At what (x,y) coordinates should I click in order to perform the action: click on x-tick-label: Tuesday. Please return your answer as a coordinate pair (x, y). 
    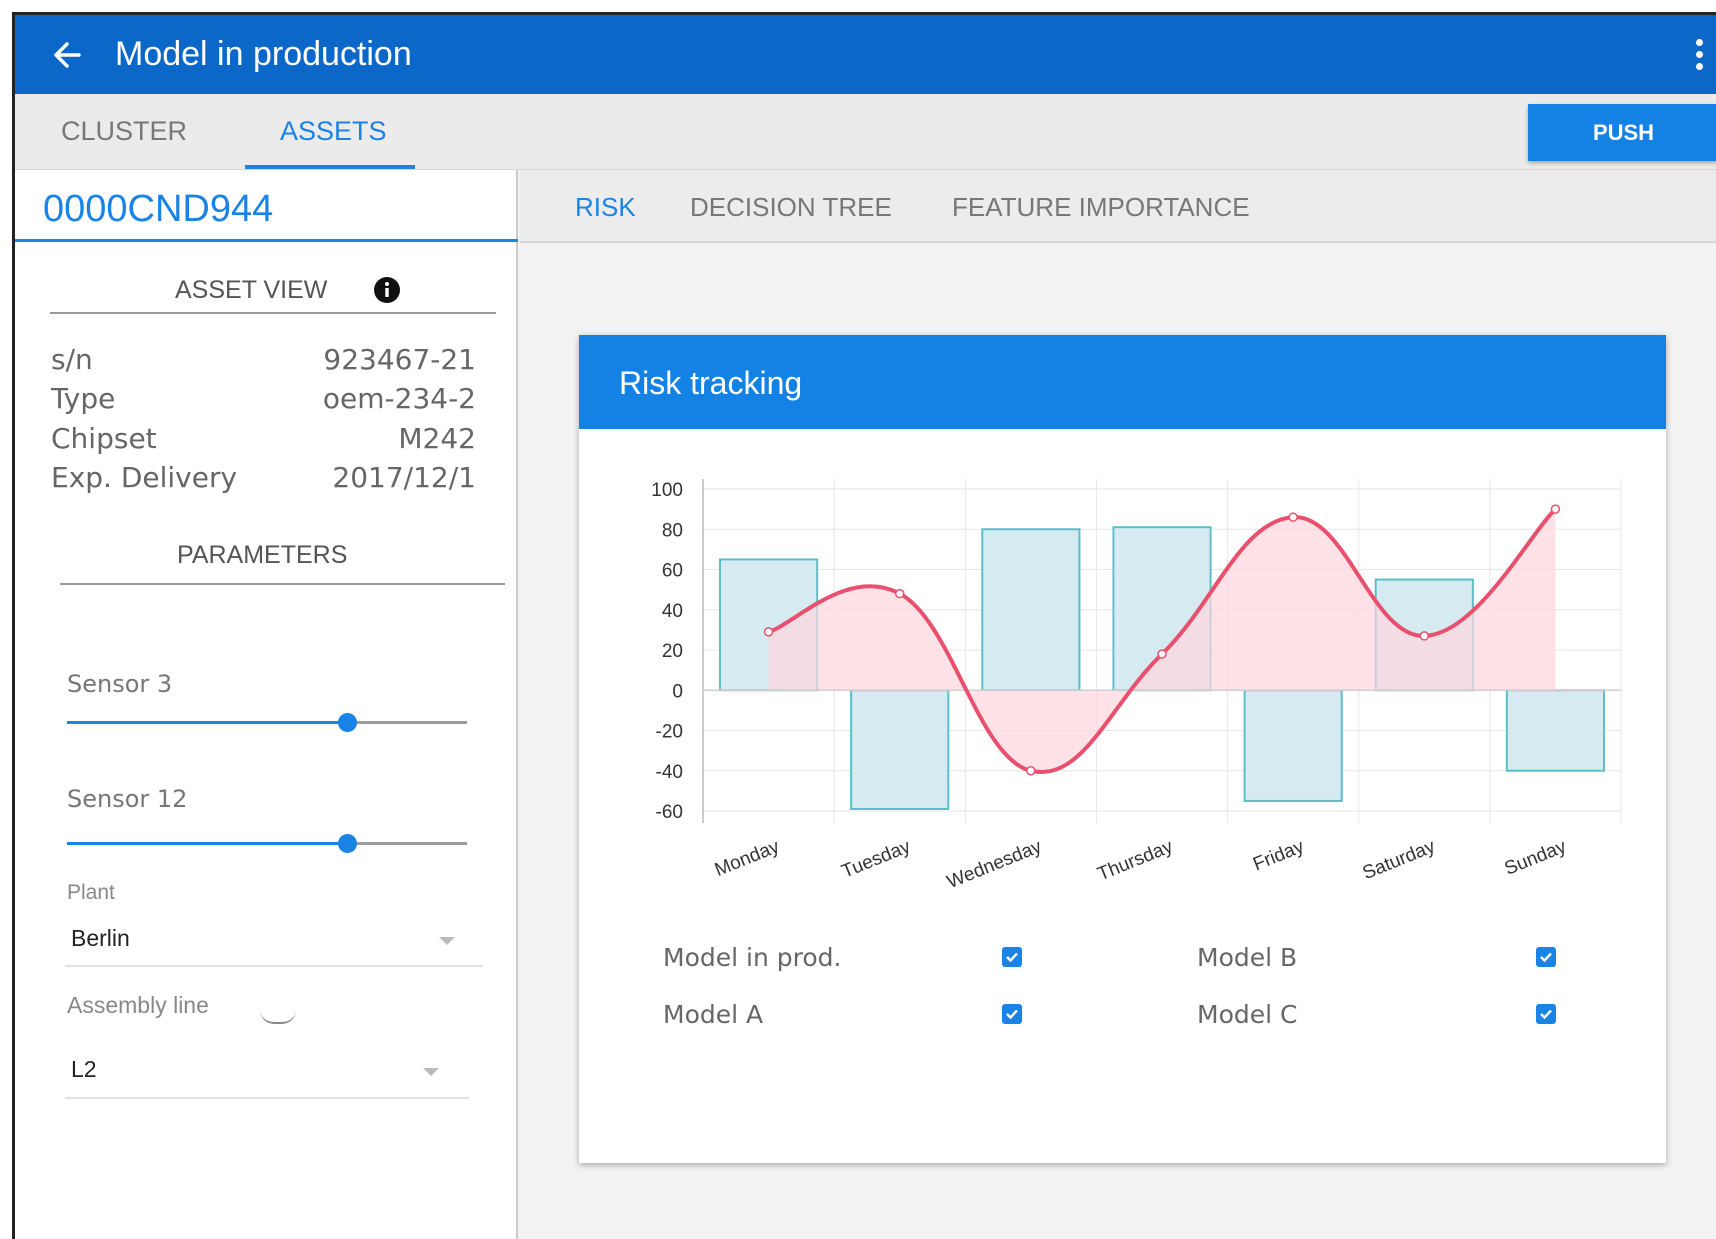
    Looking at the image, I should click on (876, 859).